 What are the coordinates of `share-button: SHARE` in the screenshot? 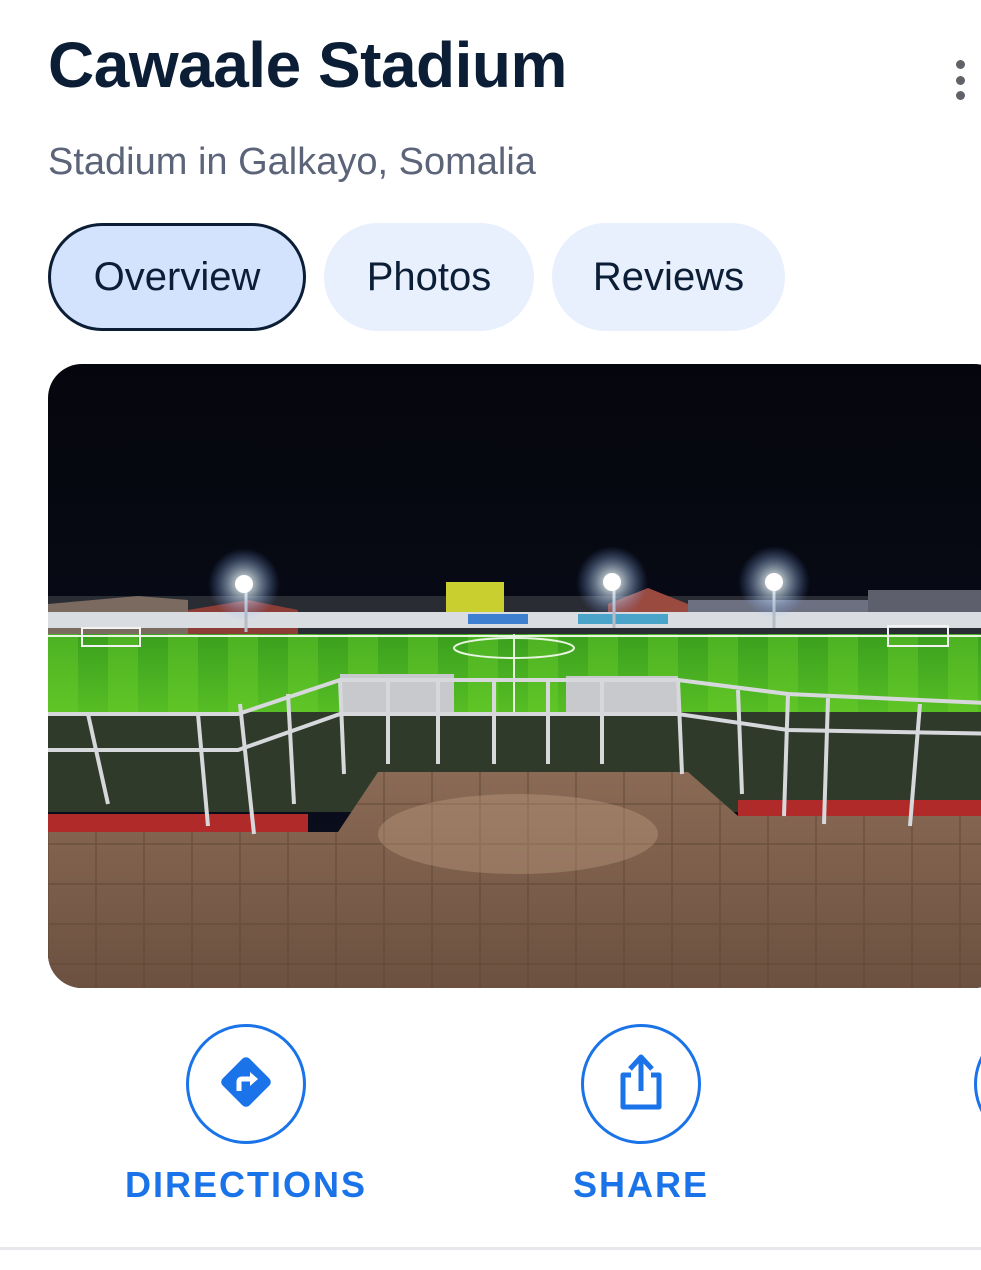 It's located at (641, 1115).